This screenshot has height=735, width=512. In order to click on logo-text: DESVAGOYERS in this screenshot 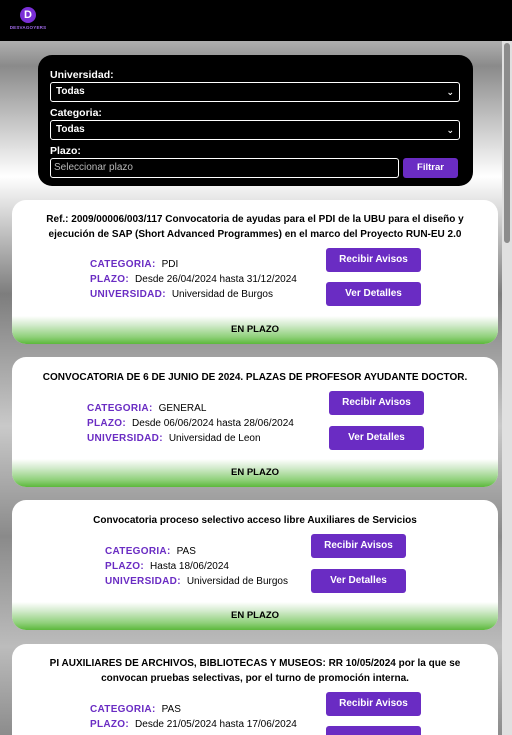, I will do `click(28, 27)`.